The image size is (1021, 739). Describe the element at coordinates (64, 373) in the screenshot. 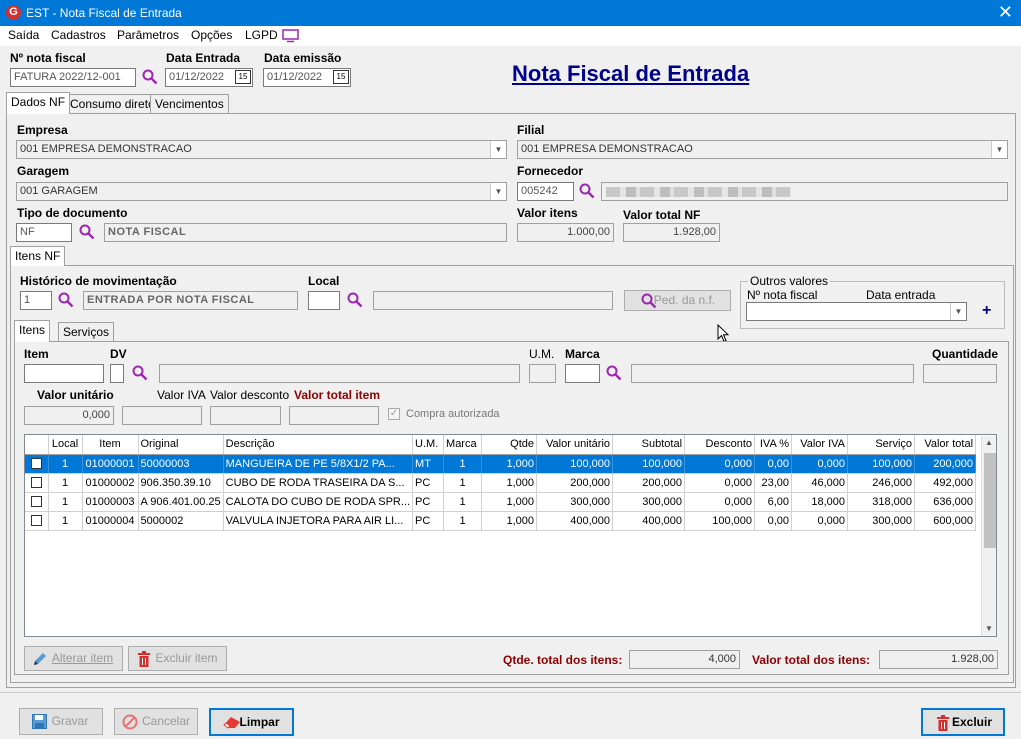

I see `item-input` at that location.